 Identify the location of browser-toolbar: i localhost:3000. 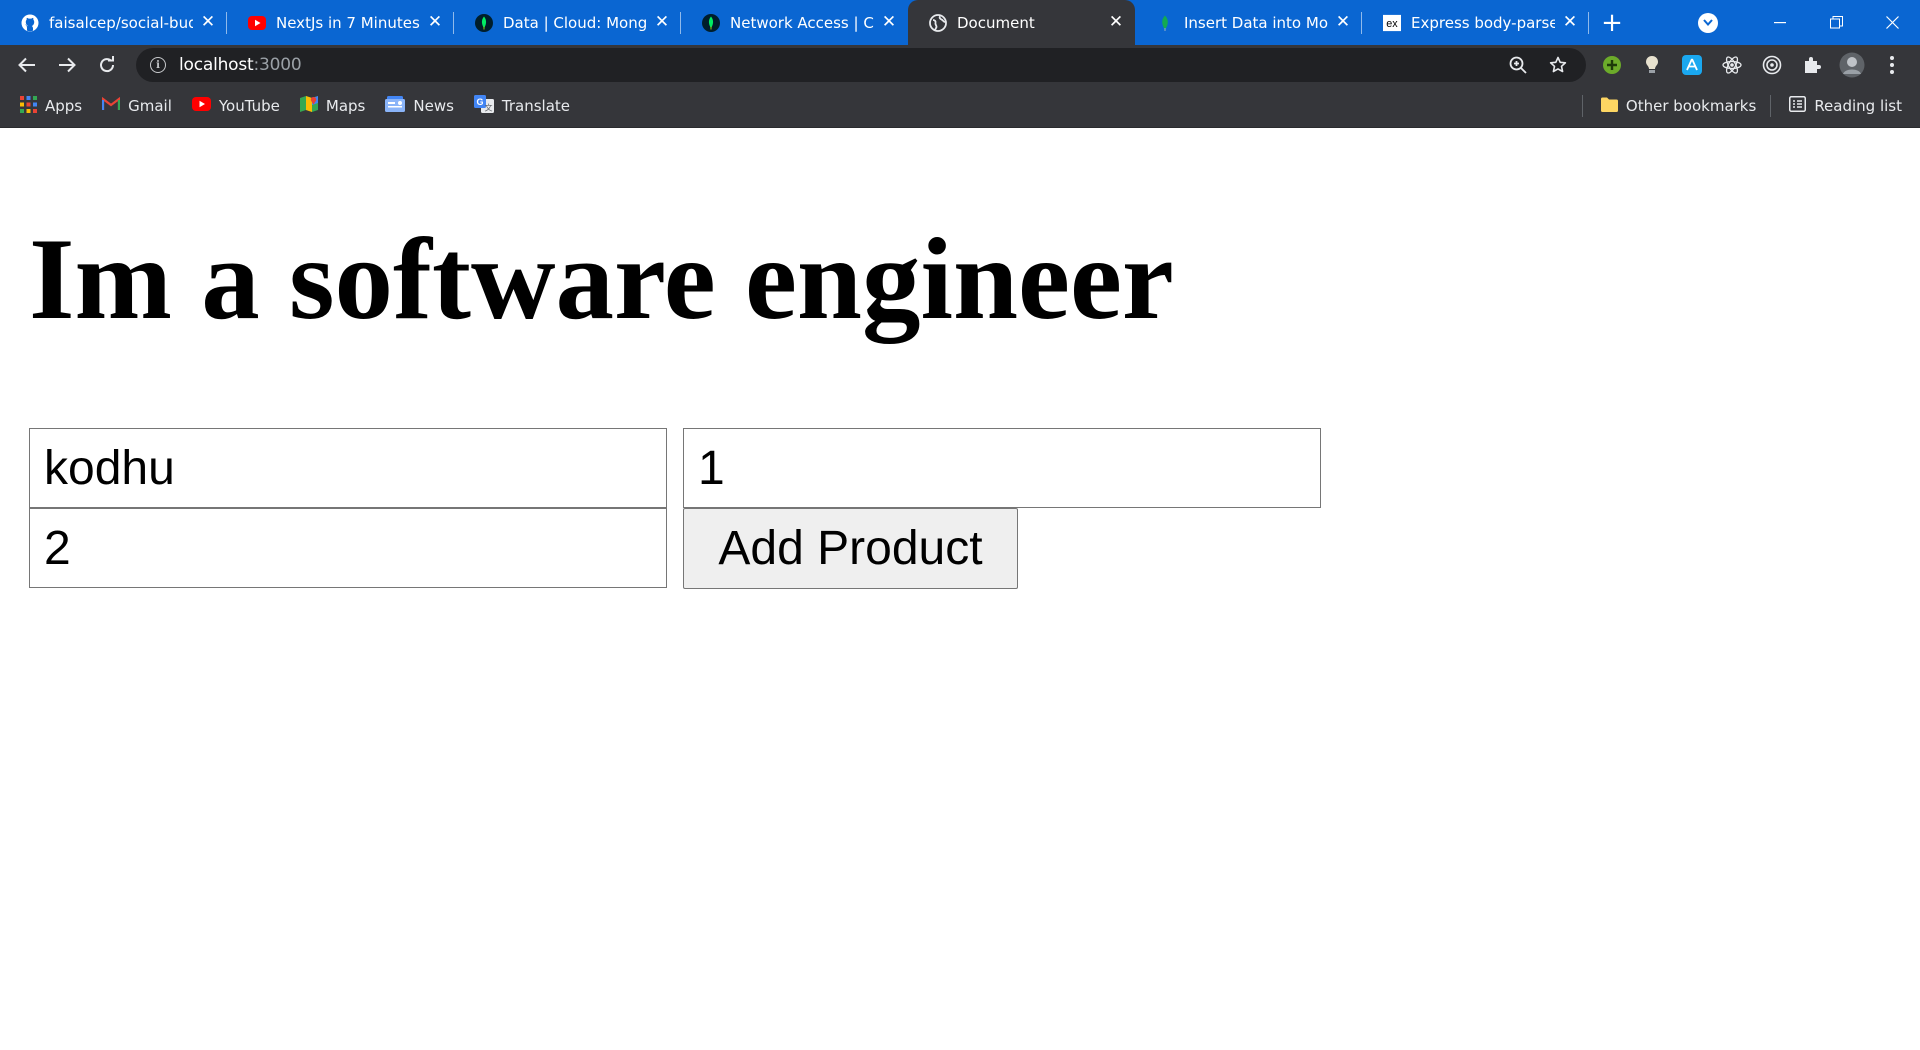
(960, 65).